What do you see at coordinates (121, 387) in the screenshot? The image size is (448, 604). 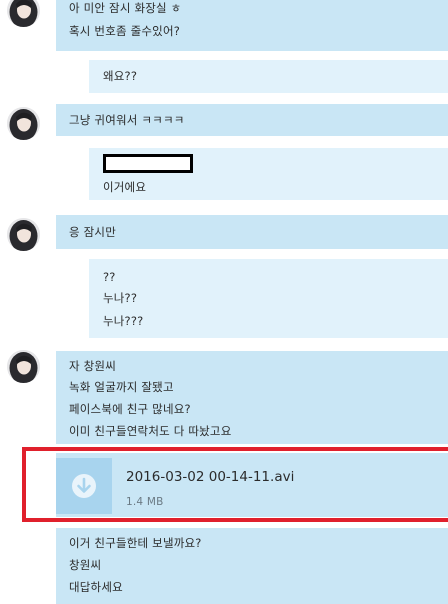 I see `message-text: 녹화 얼굴까지 잘됐고` at bounding box center [121, 387].